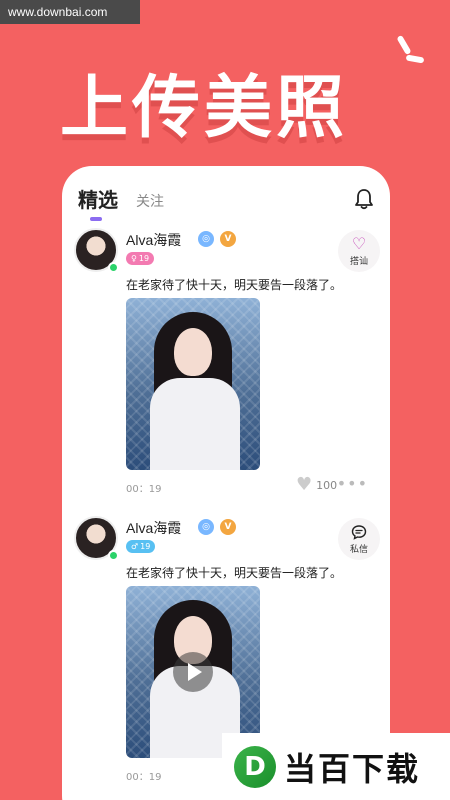 The image size is (450, 800). I want to click on female-icon: ♀, so click(134, 258).